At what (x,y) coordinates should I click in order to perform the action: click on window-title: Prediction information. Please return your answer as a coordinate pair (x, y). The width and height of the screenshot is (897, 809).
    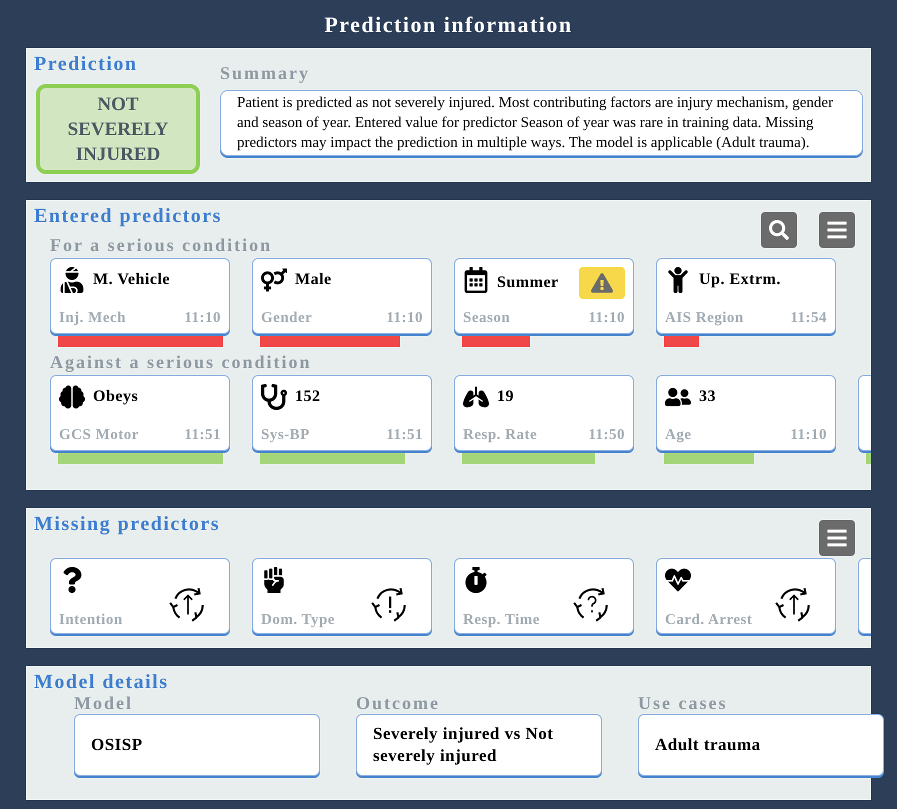
    Looking at the image, I should click on (448, 24).